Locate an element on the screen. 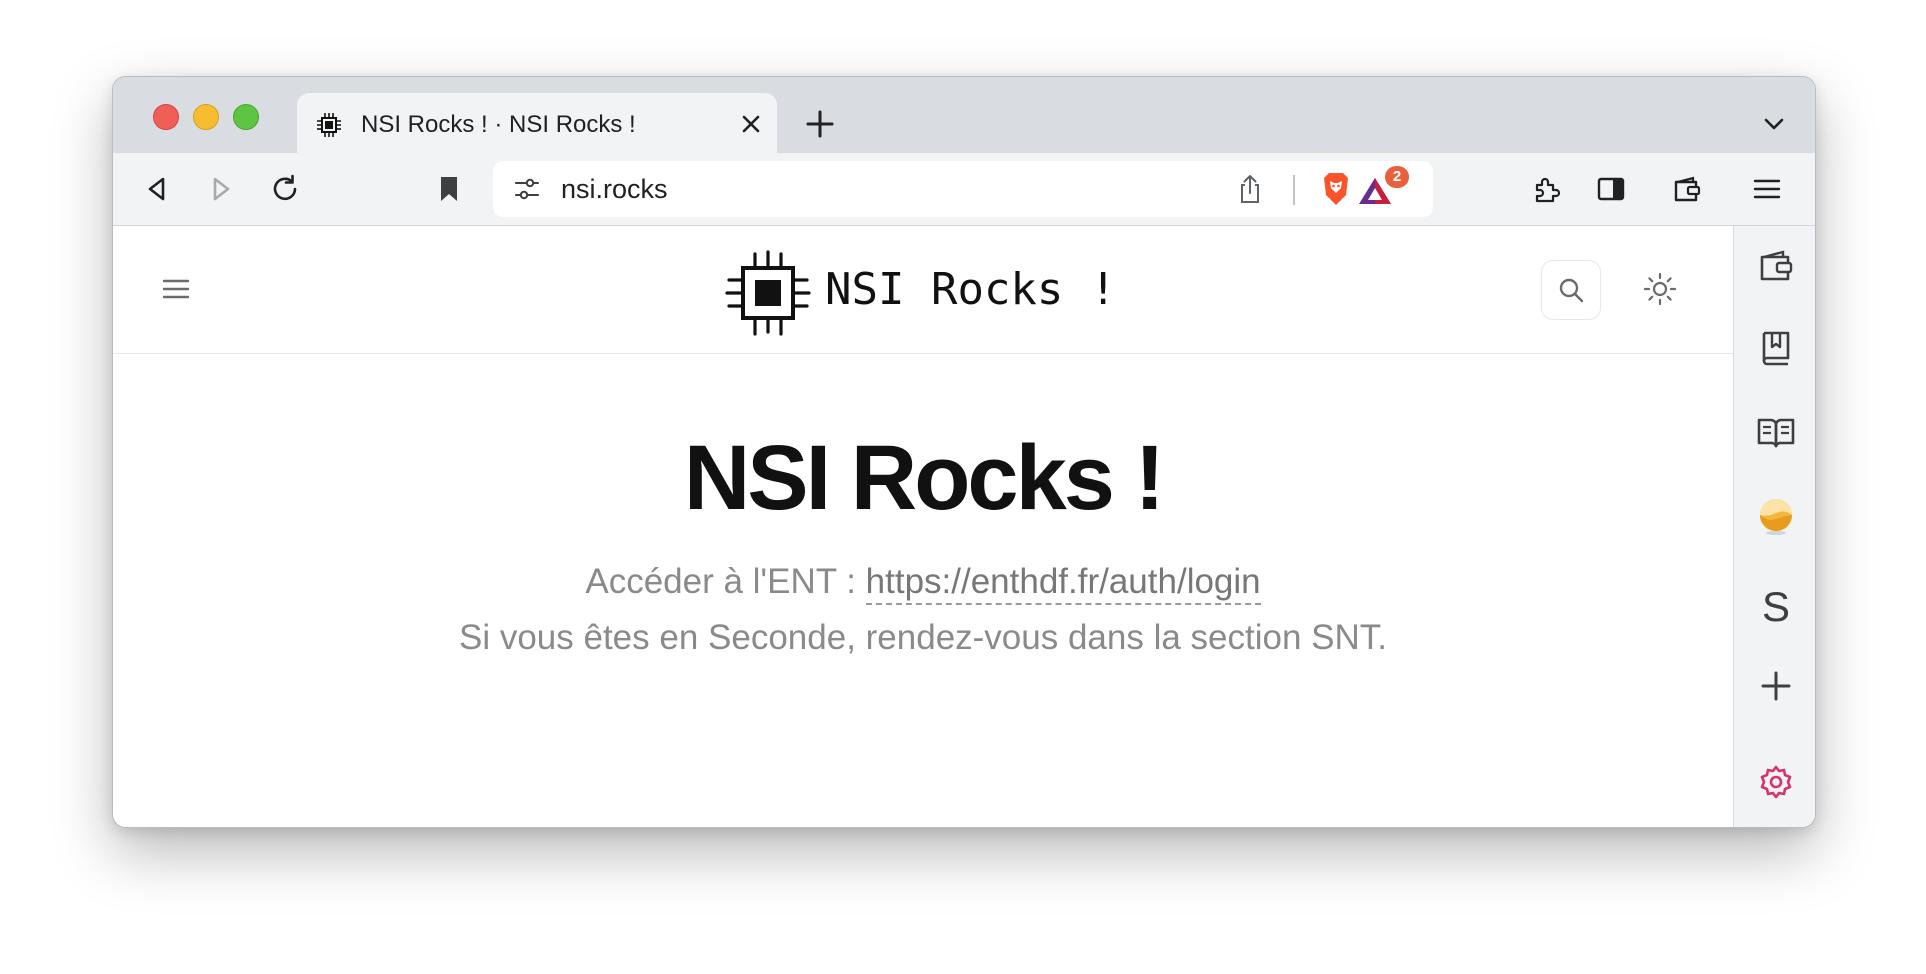 This screenshot has height=974, width=1926. rewards-badge: 2 is located at coordinates (1397, 177).